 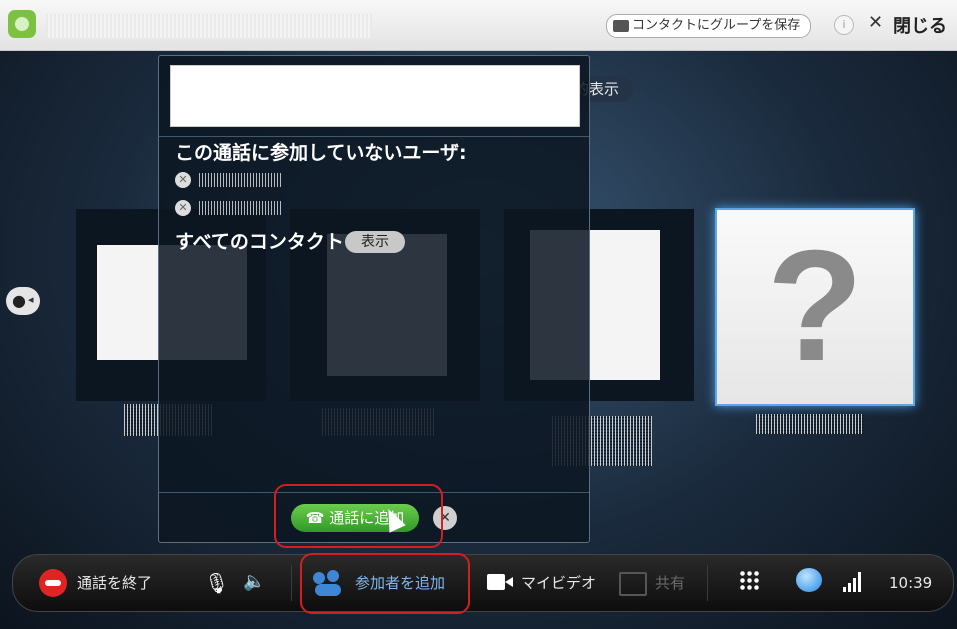 I want to click on microphone-muted-icon: 🎙, so click(x=216, y=583).